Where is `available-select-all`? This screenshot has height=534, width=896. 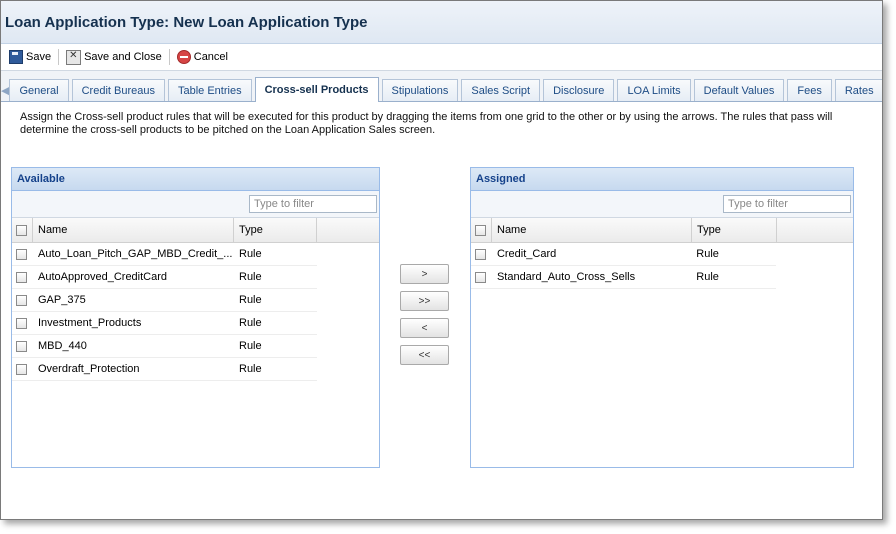
available-select-all is located at coordinates (22, 230).